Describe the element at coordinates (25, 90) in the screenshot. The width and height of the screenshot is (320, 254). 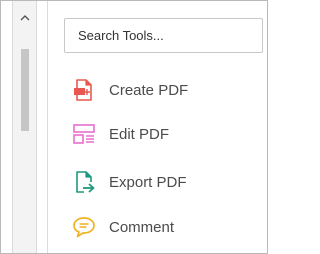
I see `scrollbar-thumb` at that location.